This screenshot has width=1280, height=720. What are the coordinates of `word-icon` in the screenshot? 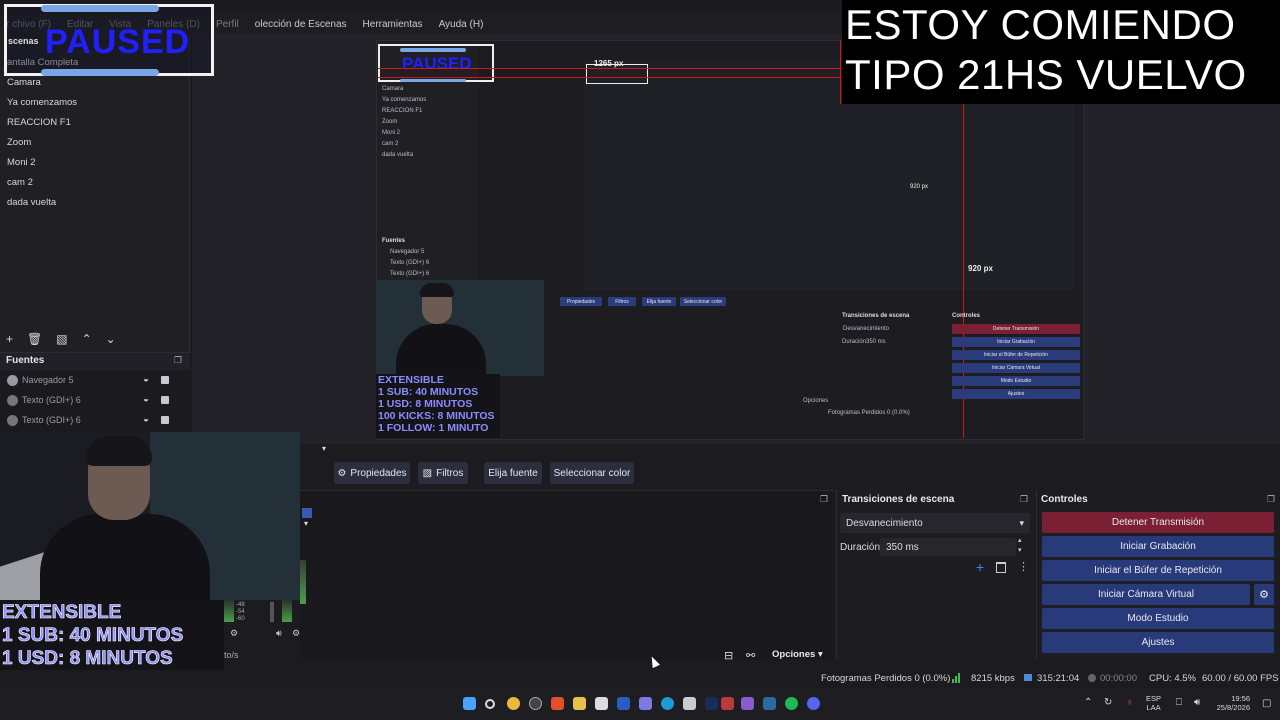 It's located at (623, 703).